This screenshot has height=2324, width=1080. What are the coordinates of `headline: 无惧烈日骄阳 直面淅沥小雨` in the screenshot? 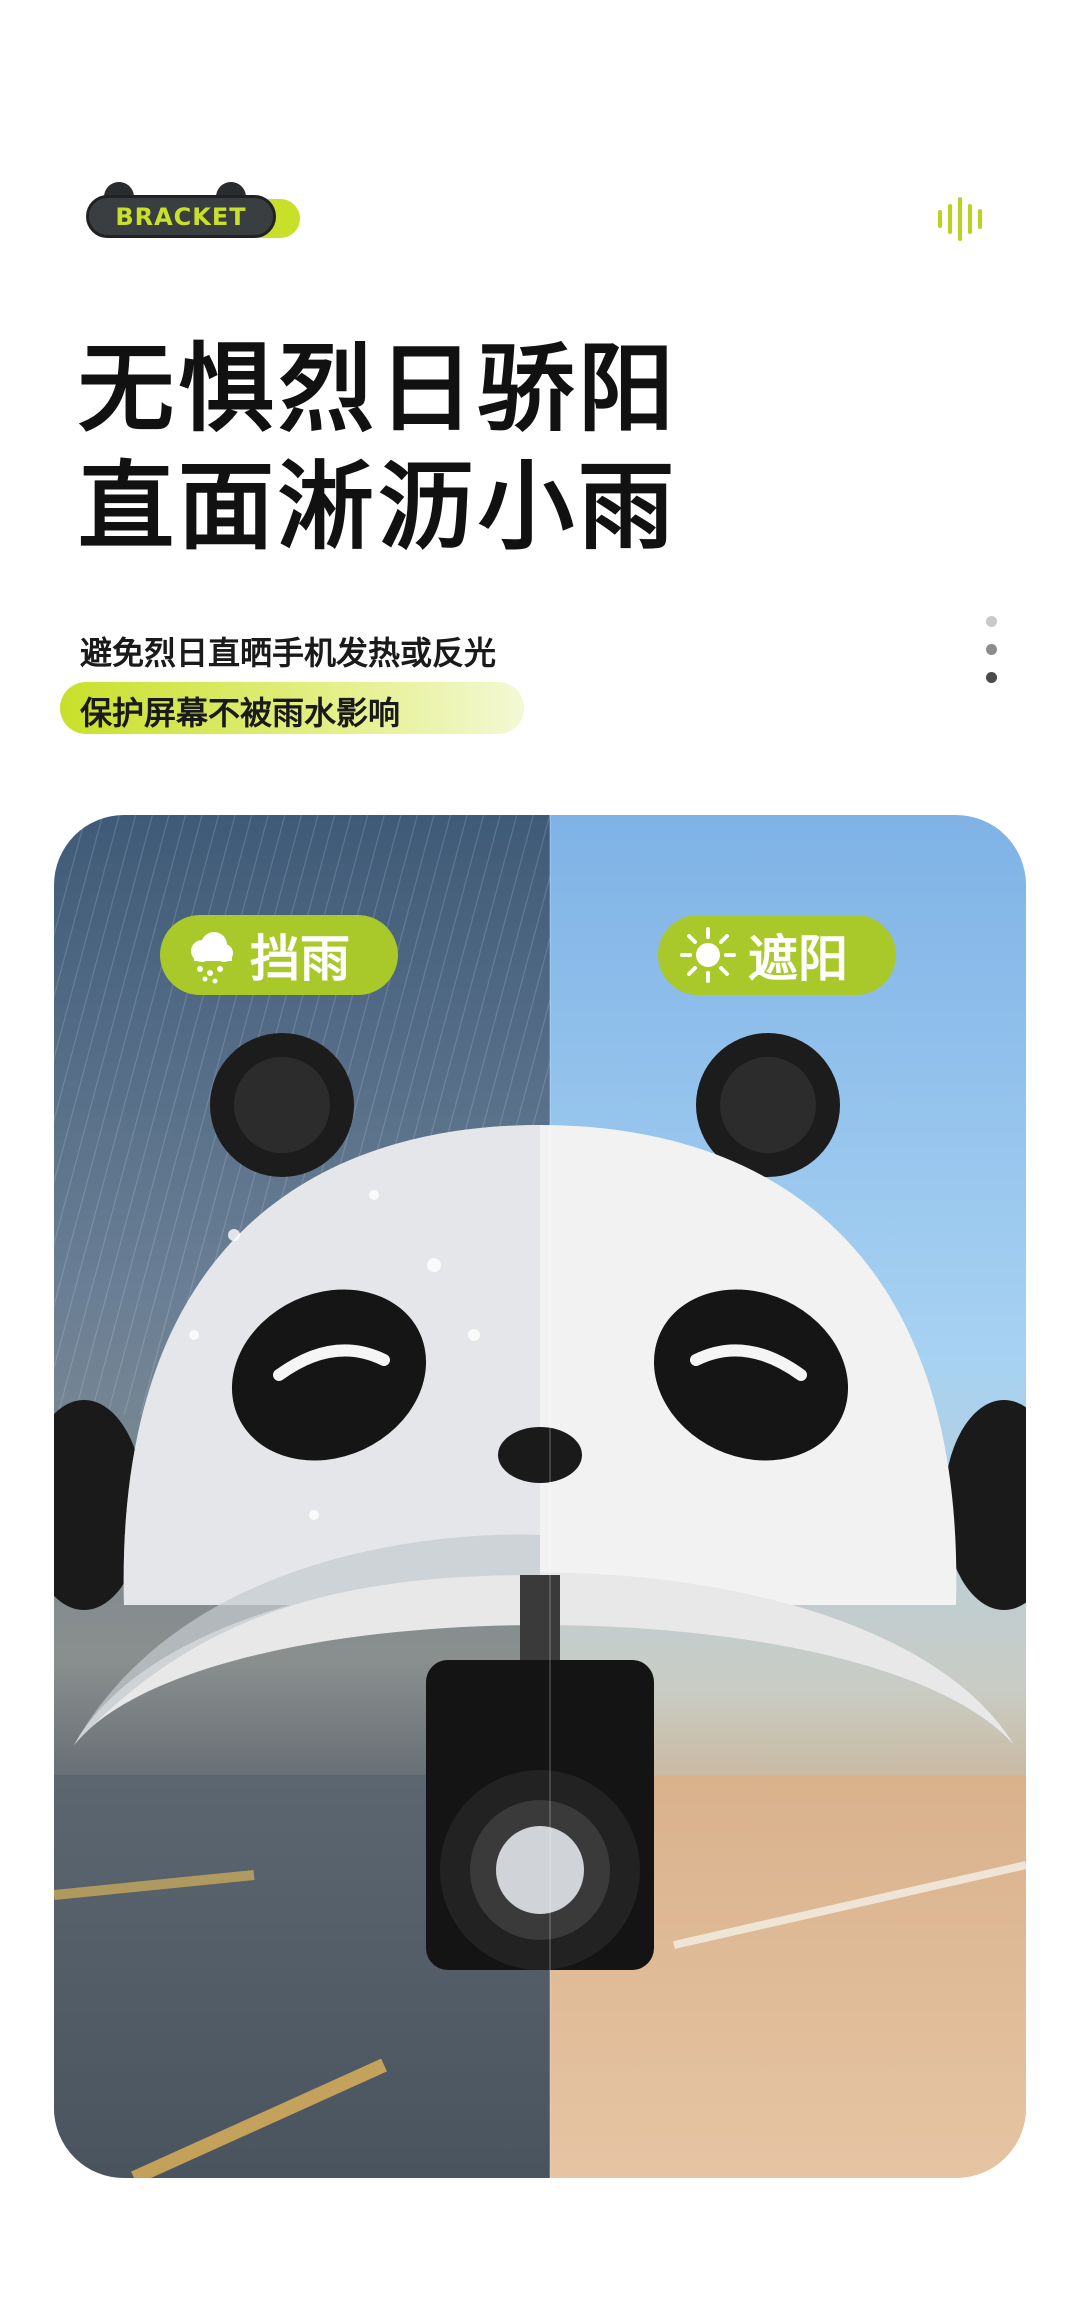 It's located at (378, 448).